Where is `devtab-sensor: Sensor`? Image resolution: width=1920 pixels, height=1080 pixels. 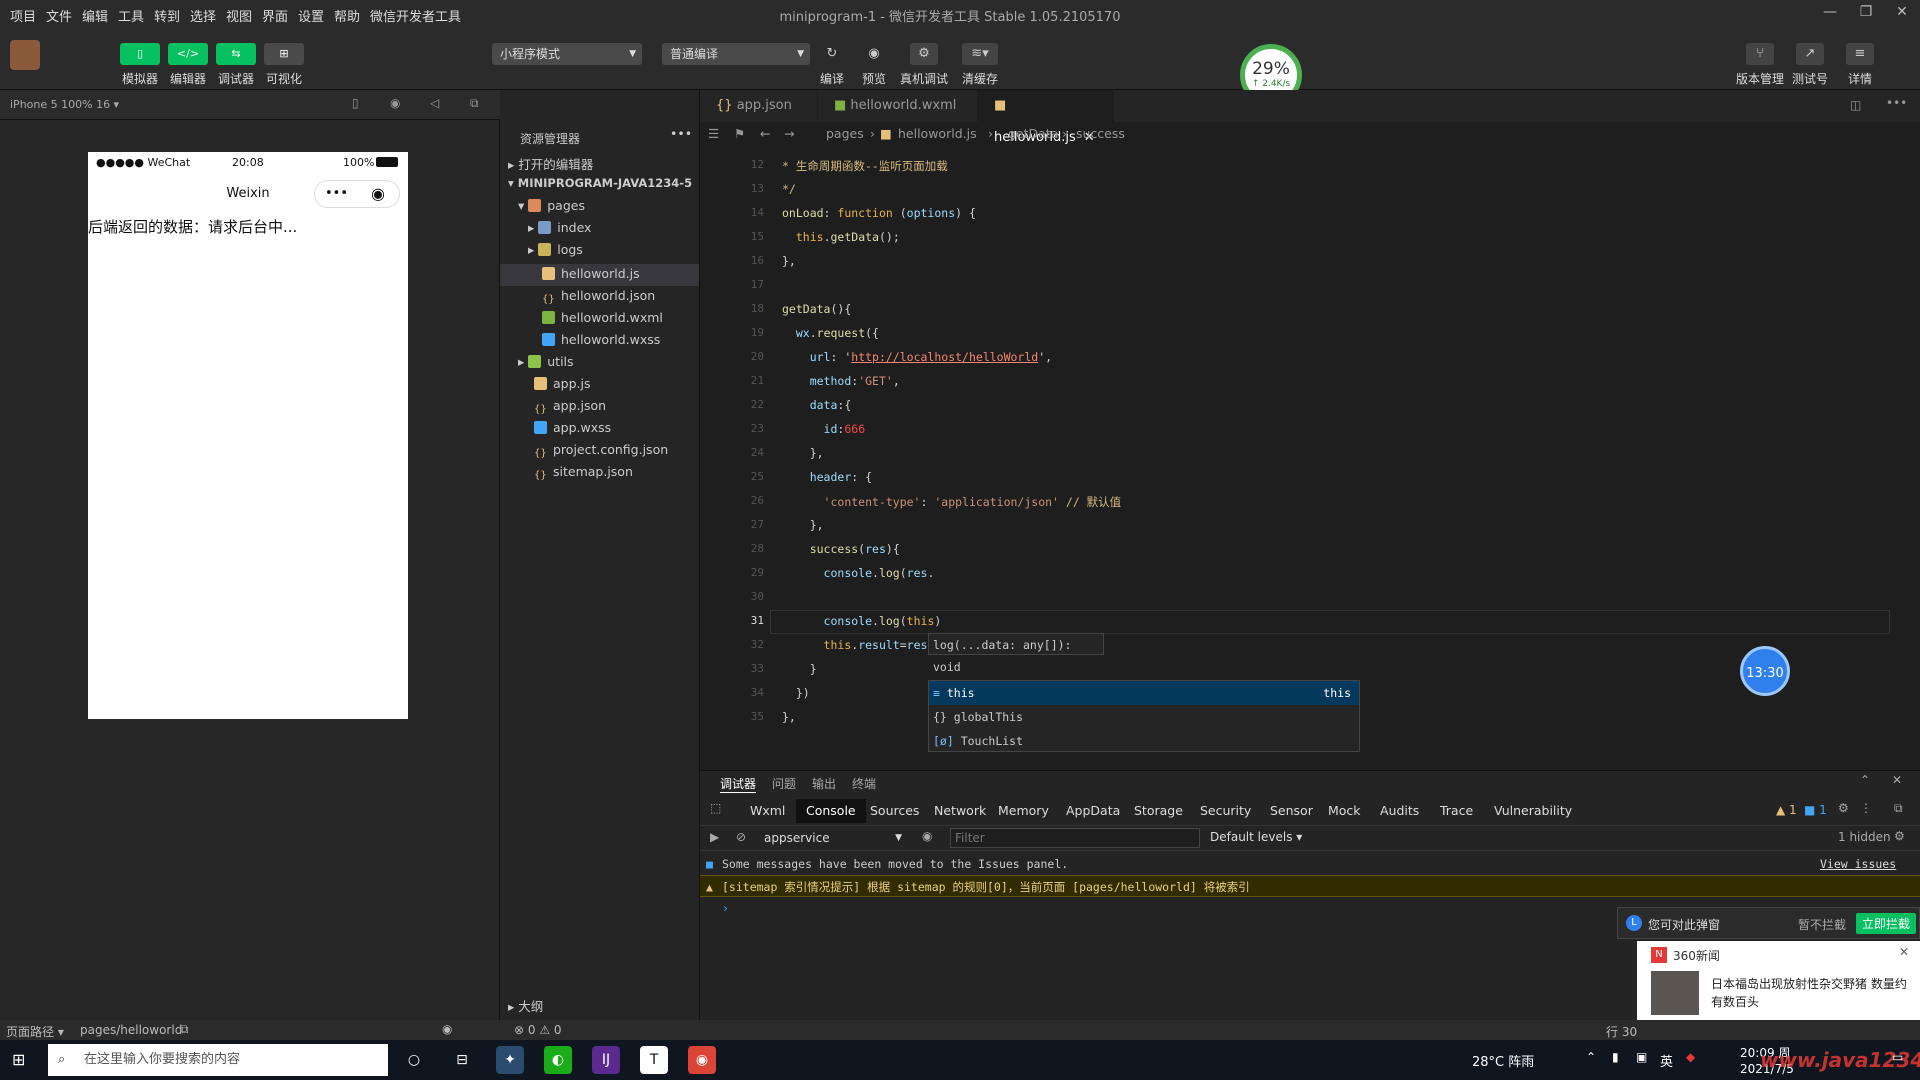
devtab-sensor: Sensor is located at coordinates (1291, 811).